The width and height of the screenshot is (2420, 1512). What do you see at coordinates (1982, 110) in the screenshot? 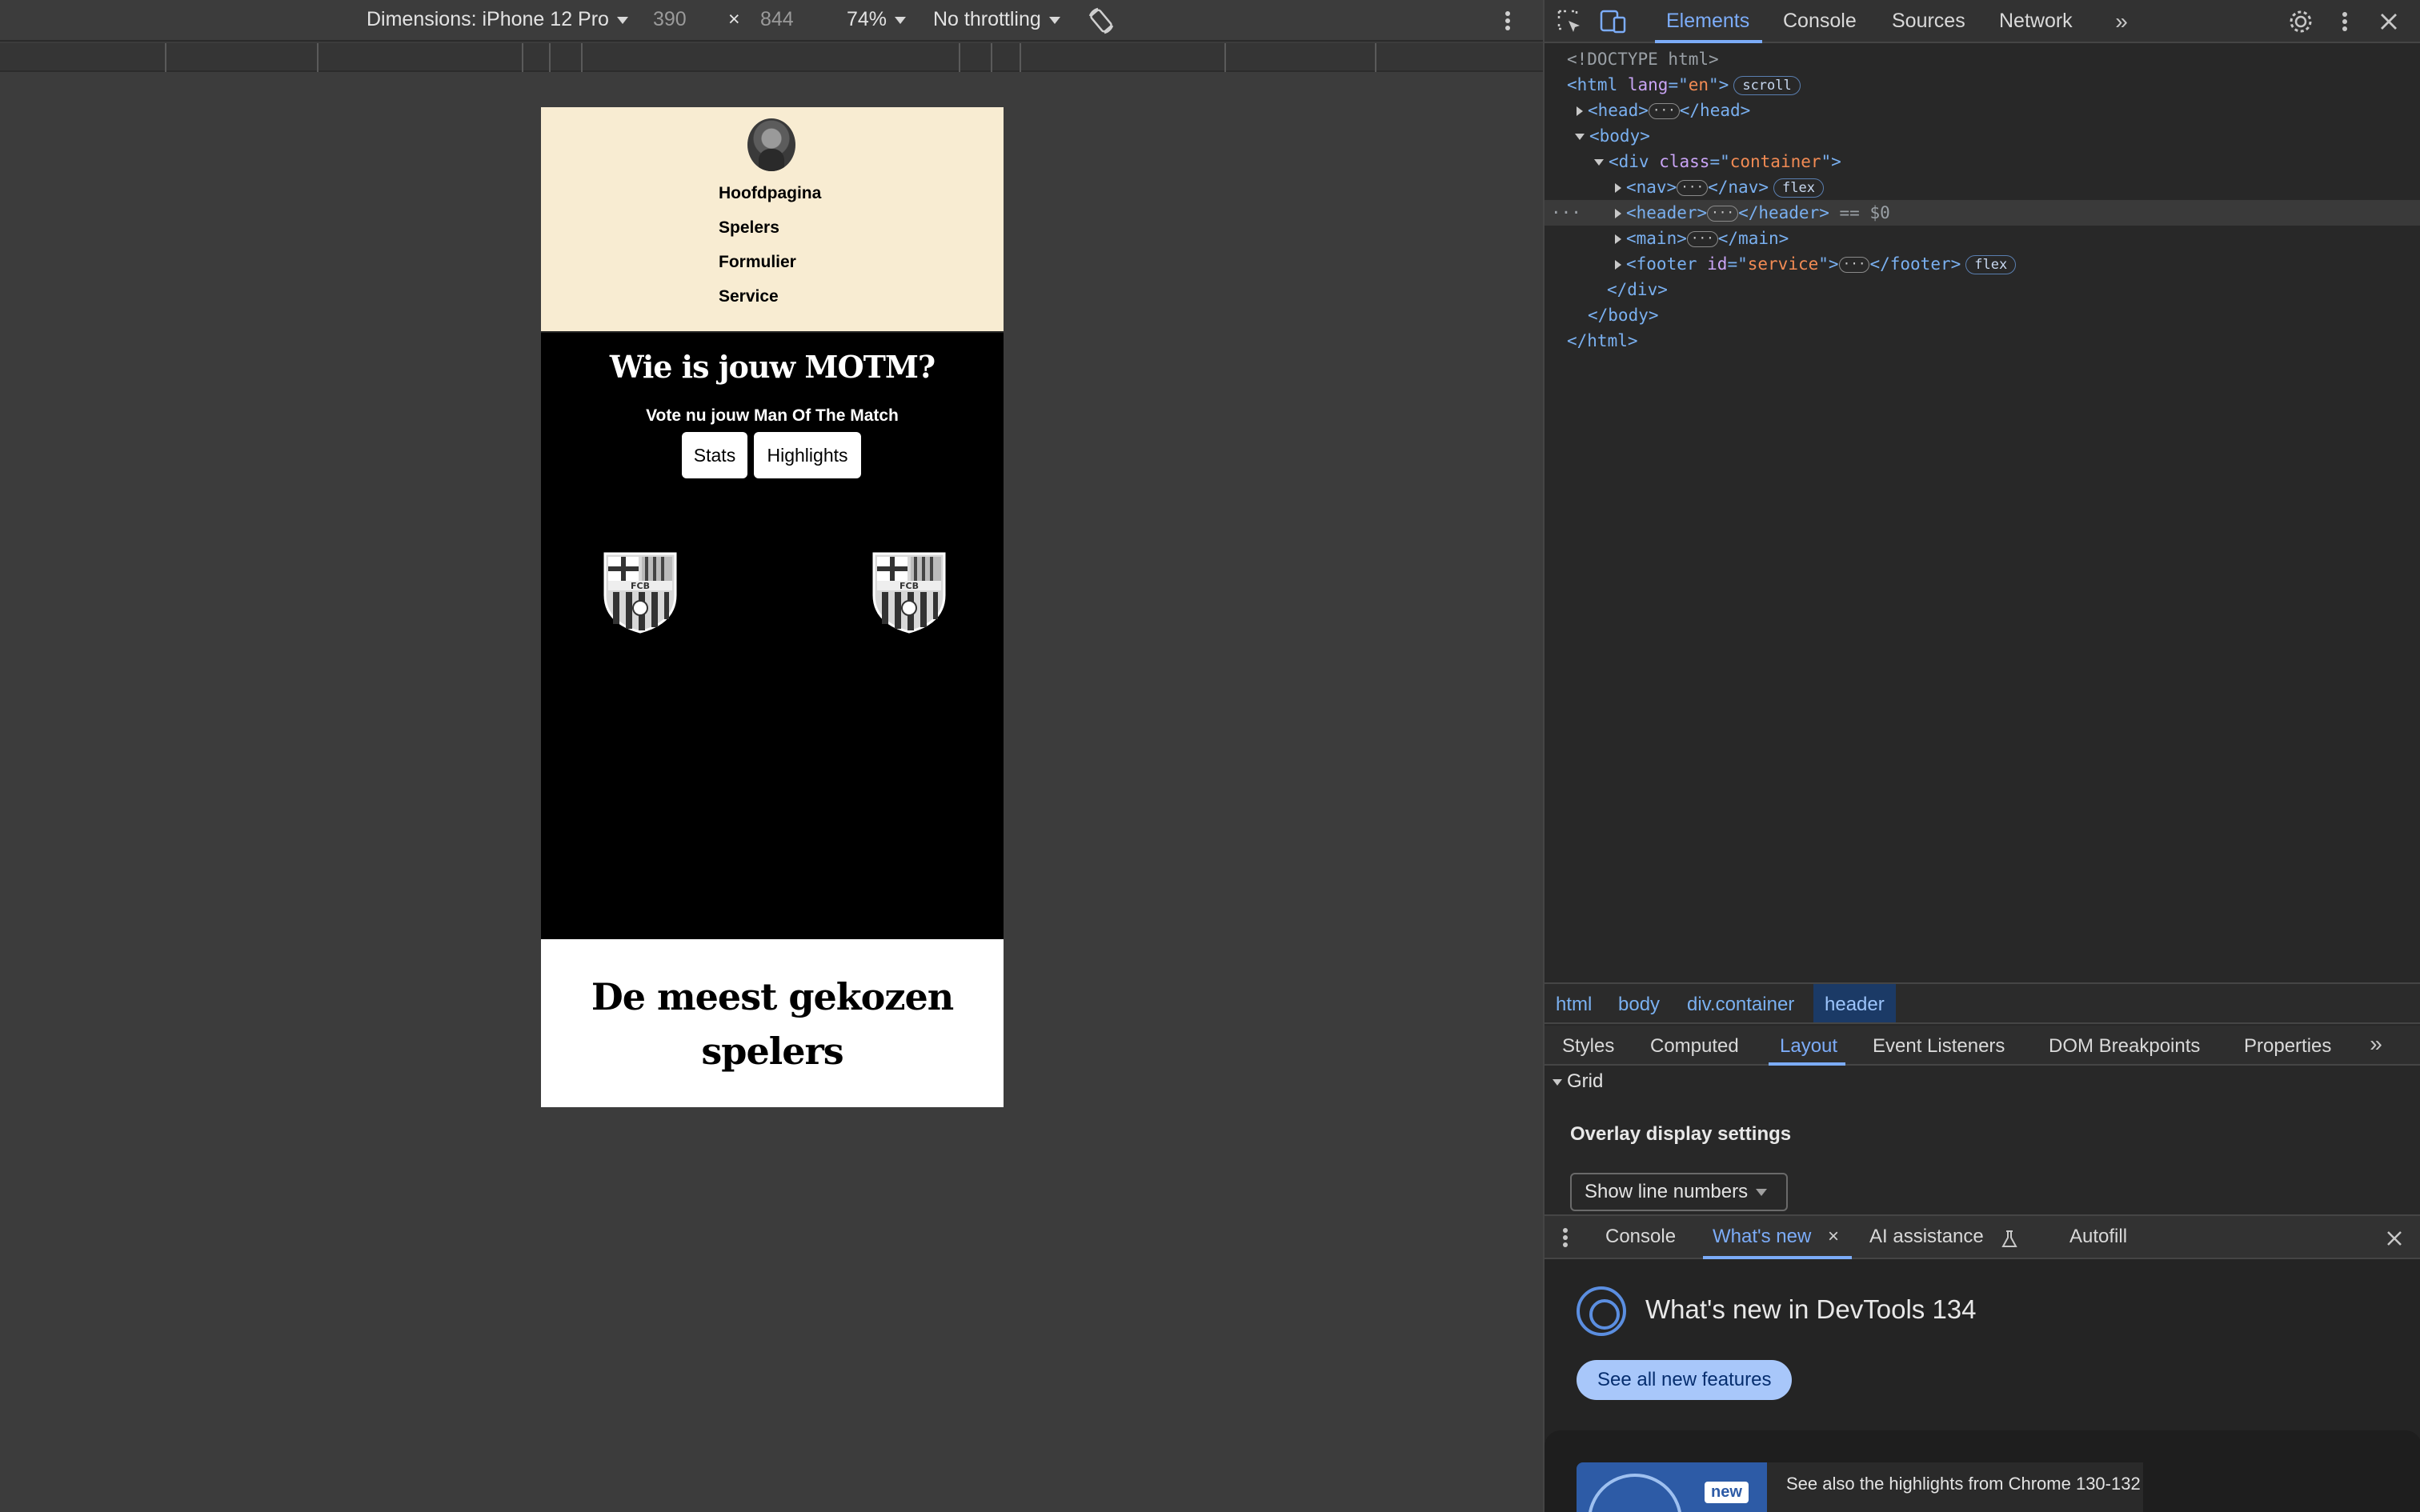
I see `dom-node-head: <head> ··· </head>` at bounding box center [1982, 110].